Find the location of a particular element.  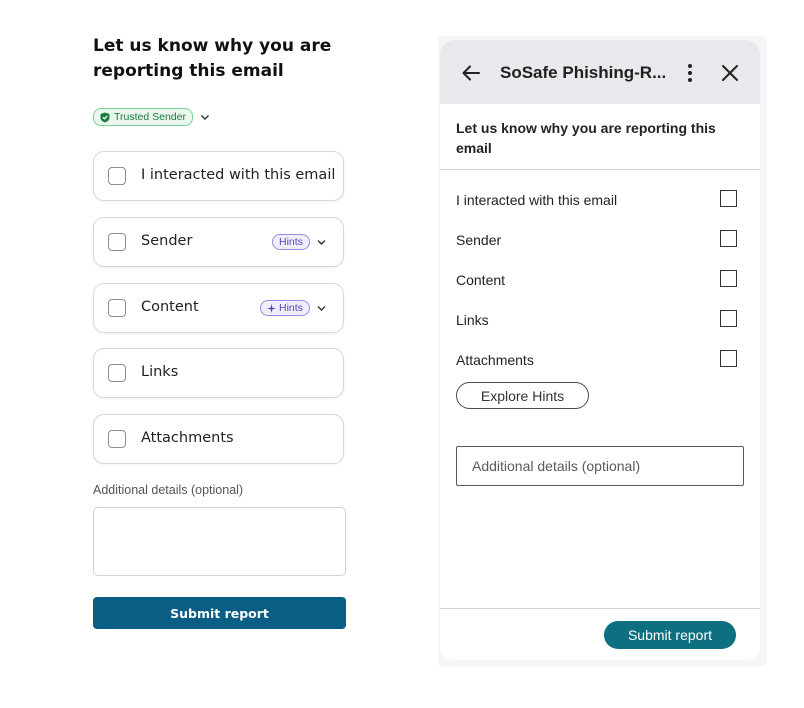

additional-details-label: Additional details (optional) is located at coordinates (168, 490).